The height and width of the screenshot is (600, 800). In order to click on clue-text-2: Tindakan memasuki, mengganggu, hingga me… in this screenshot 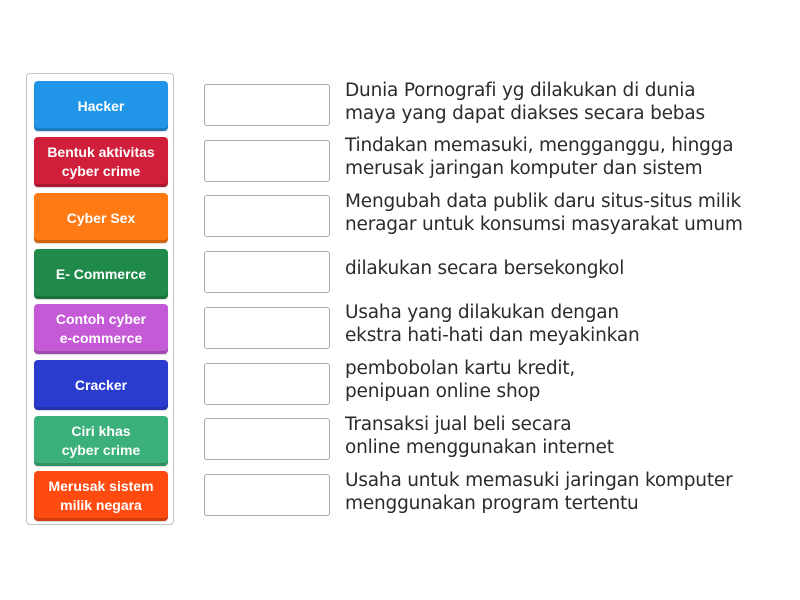, I will do `click(539, 157)`.